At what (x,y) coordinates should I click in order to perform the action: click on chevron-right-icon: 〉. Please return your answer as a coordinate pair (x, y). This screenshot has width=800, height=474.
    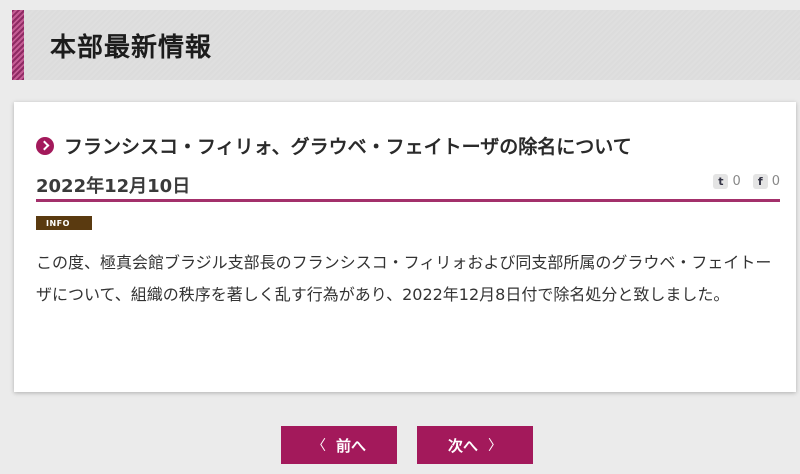
    Looking at the image, I should click on (495, 446).